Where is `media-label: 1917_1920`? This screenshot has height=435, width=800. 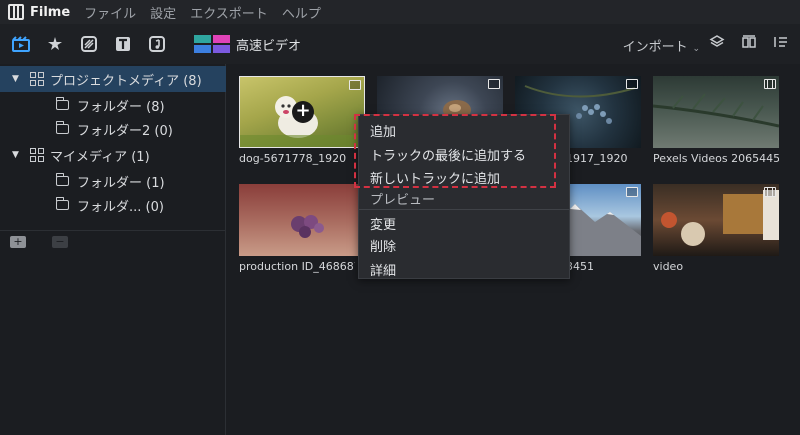
media-label: 1917_1920 is located at coordinates (597, 158).